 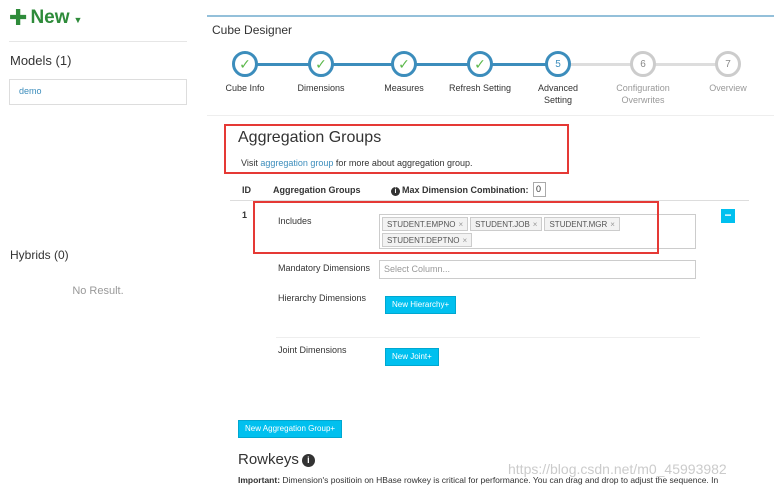 I want to click on new-hierarchy-button: New Hierarchy+, so click(x=421, y=305).